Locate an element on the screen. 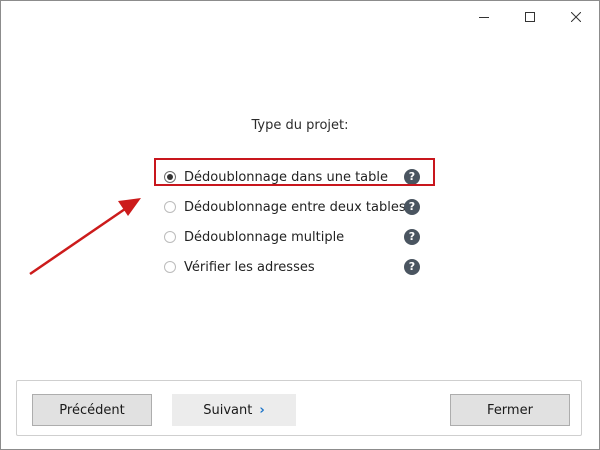  minimize-button is located at coordinates (484, 17).